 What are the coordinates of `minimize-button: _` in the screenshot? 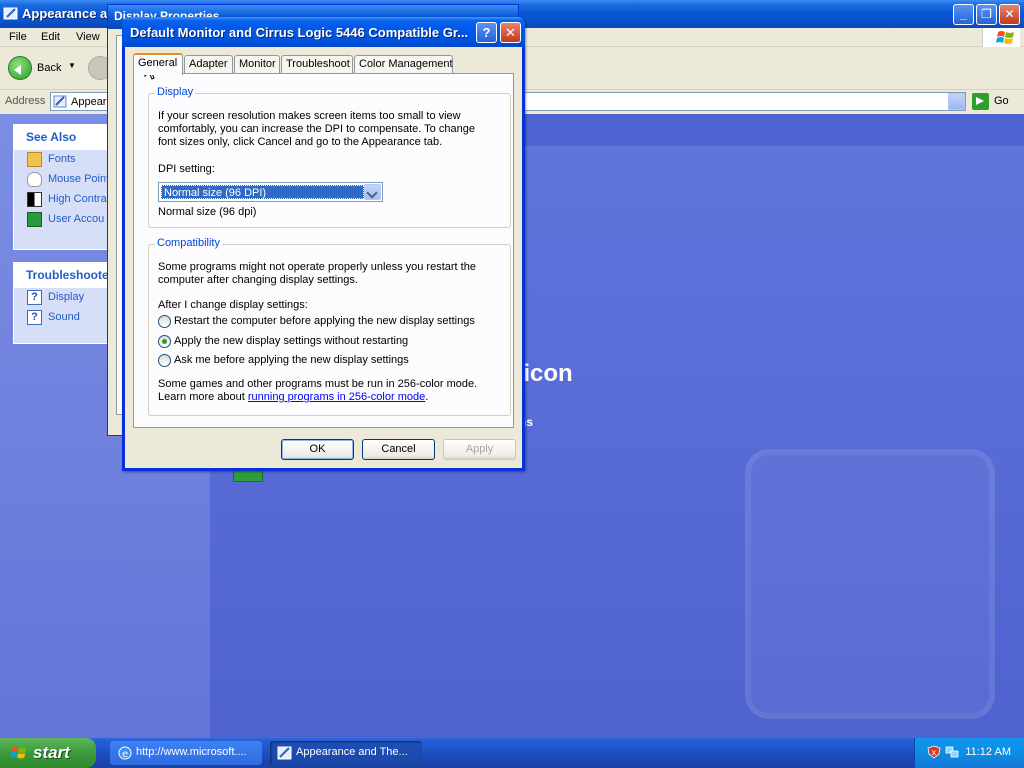 It's located at (963, 14).